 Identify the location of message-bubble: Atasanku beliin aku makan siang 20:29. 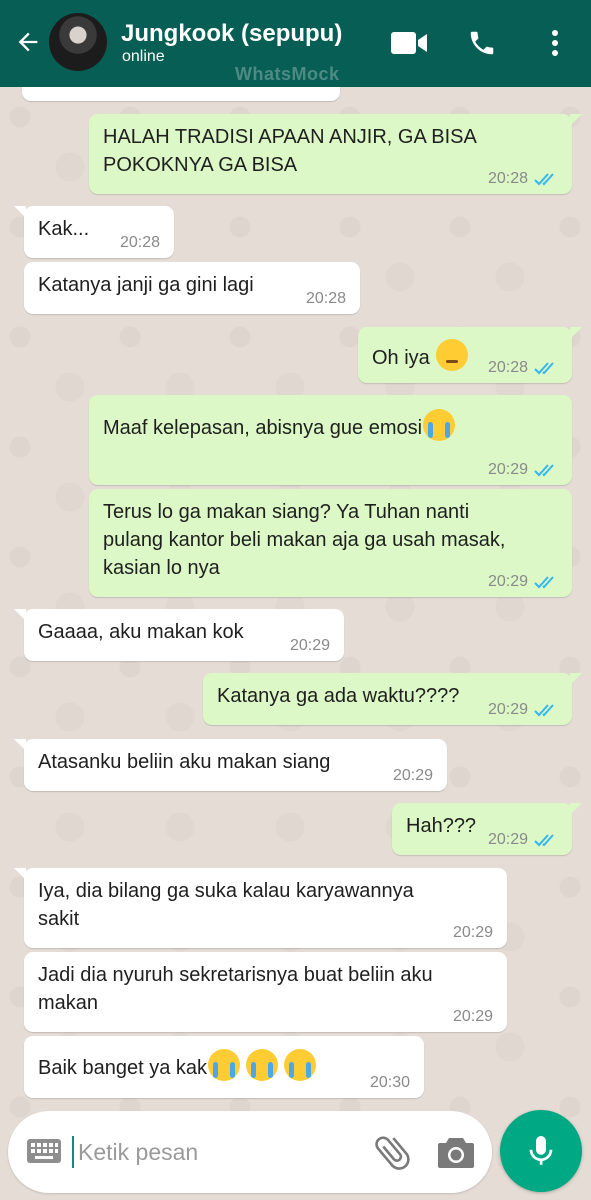
(230, 765).